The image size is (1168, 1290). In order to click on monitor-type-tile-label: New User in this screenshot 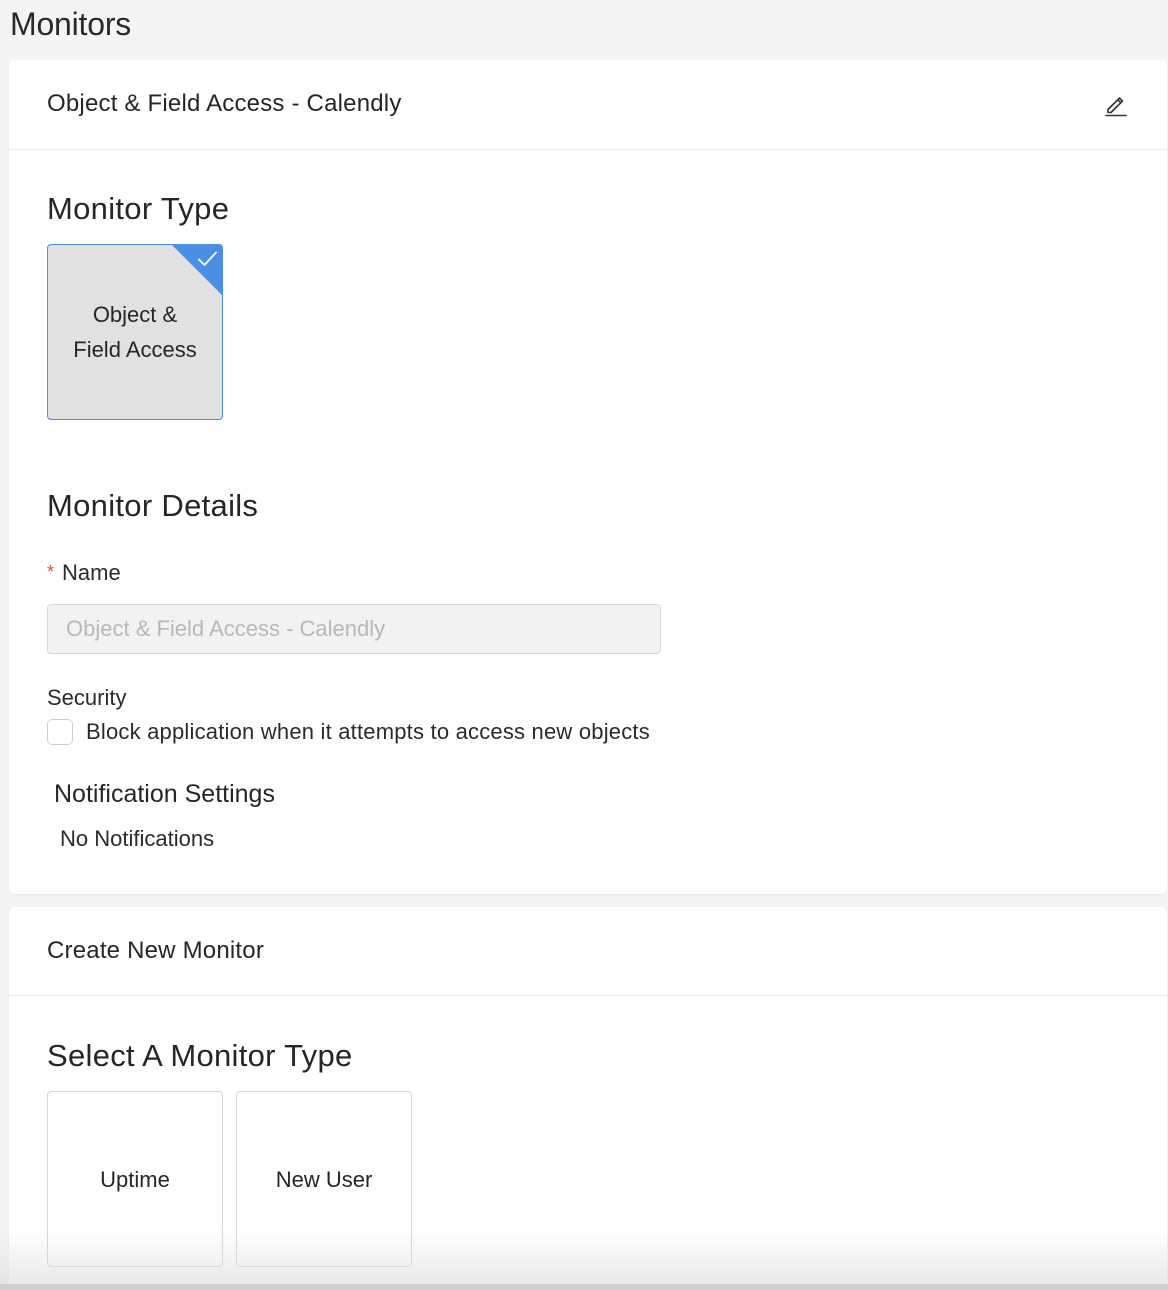, I will do `click(324, 1179)`.